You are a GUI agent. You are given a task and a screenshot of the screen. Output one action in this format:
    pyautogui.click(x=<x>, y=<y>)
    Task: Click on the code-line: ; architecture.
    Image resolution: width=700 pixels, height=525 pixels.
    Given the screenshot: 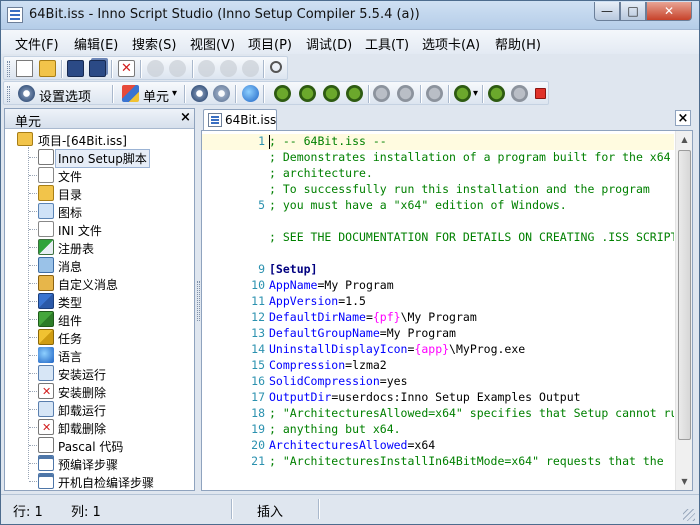 What is the action you would take?
    pyautogui.click(x=438, y=174)
    